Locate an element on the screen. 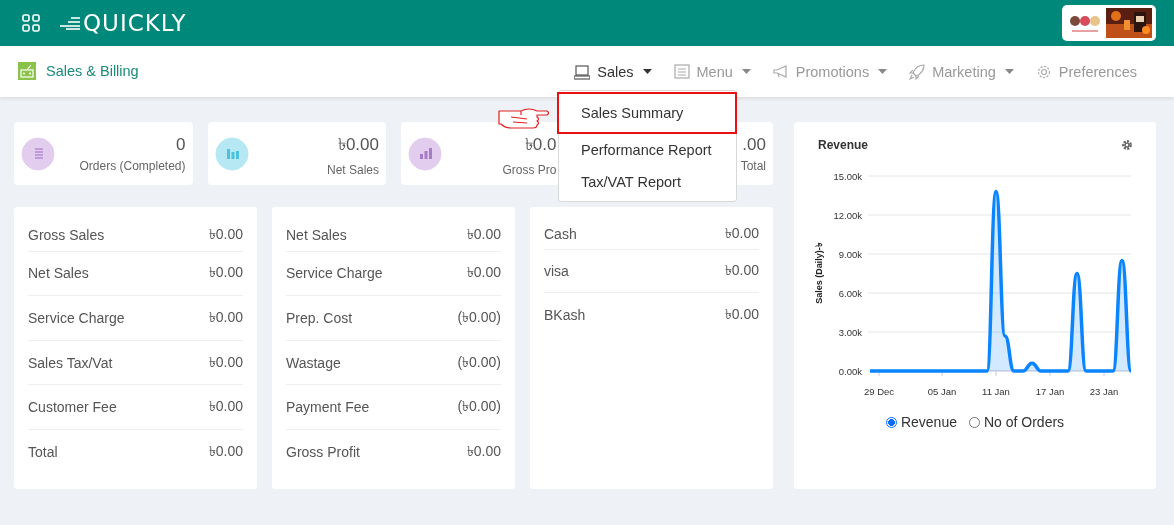 The height and width of the screenshot is (525, 1174). y-tick-label: 9.00k is located at coordinates (850, 254).